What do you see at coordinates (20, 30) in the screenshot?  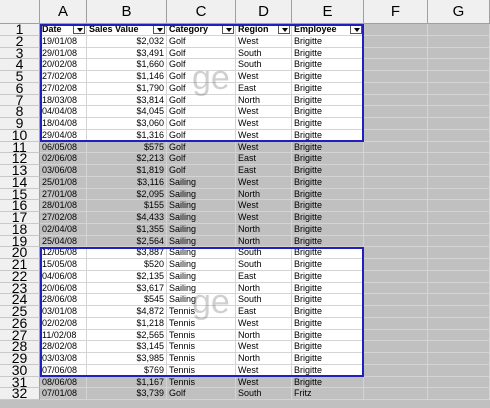 I see `row-header: 1` at bounding box center [20, 30].